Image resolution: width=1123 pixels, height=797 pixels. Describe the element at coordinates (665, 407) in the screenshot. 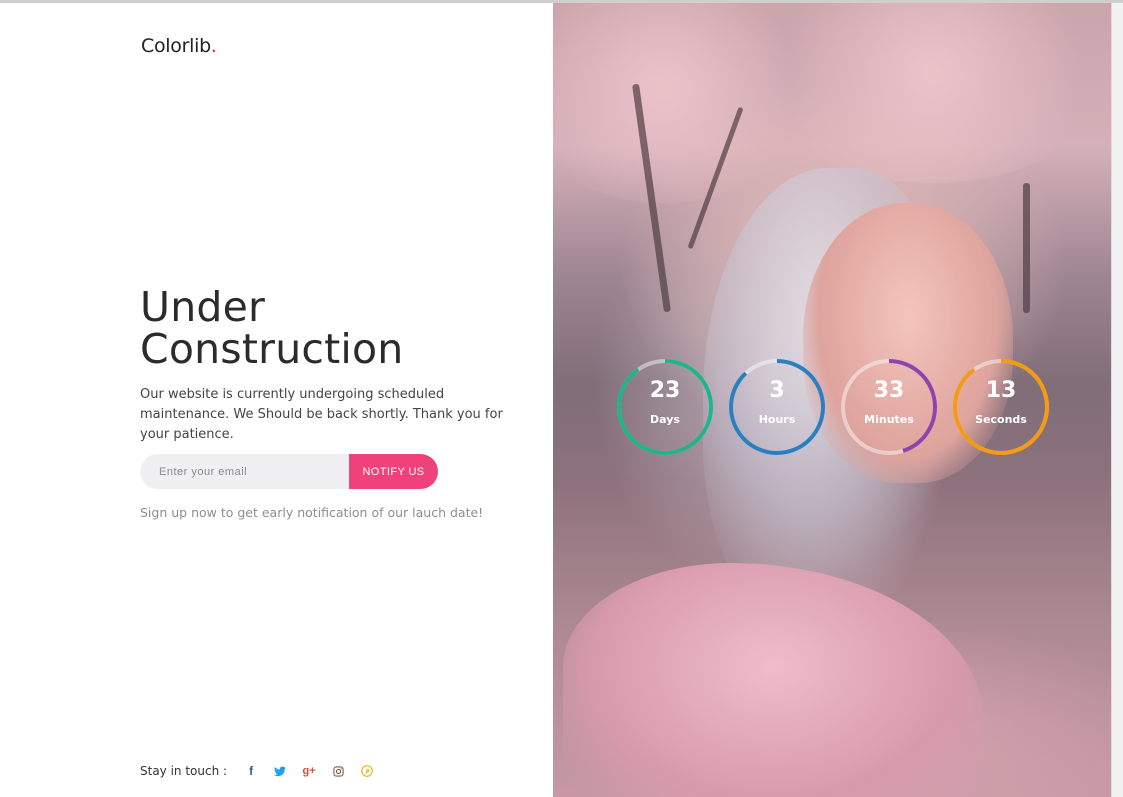

I see `countdown-days: 23 Days` at that location.